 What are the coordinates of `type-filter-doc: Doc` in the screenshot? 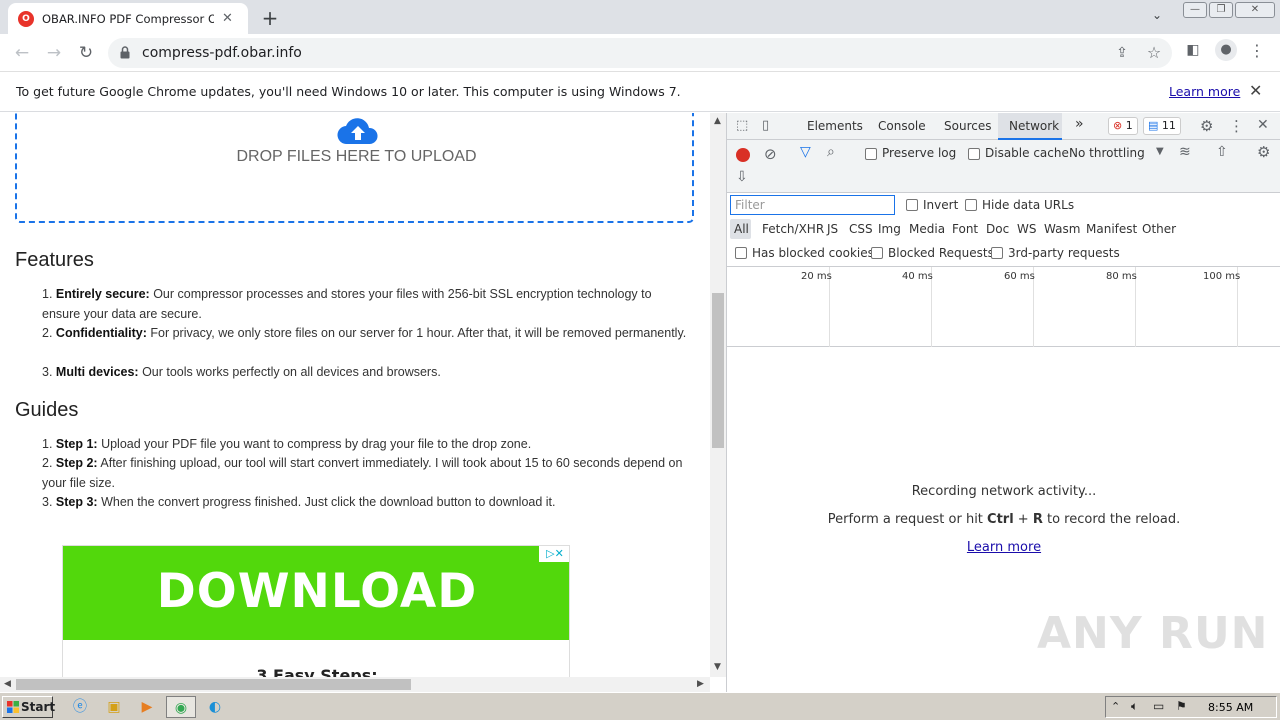 It's located at (997, 229).